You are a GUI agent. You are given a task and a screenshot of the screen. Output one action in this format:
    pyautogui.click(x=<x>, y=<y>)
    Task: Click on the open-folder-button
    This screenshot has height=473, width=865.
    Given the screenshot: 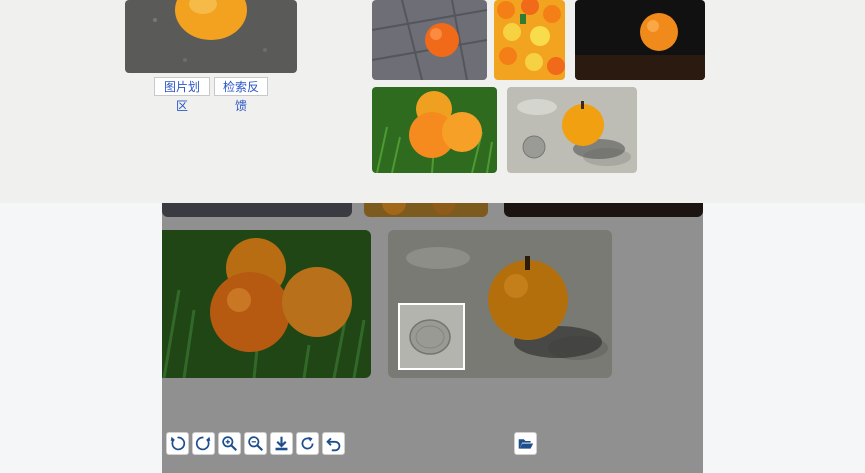 What is the action you would take?
    pyautogui.click(x=525, y=443)
    